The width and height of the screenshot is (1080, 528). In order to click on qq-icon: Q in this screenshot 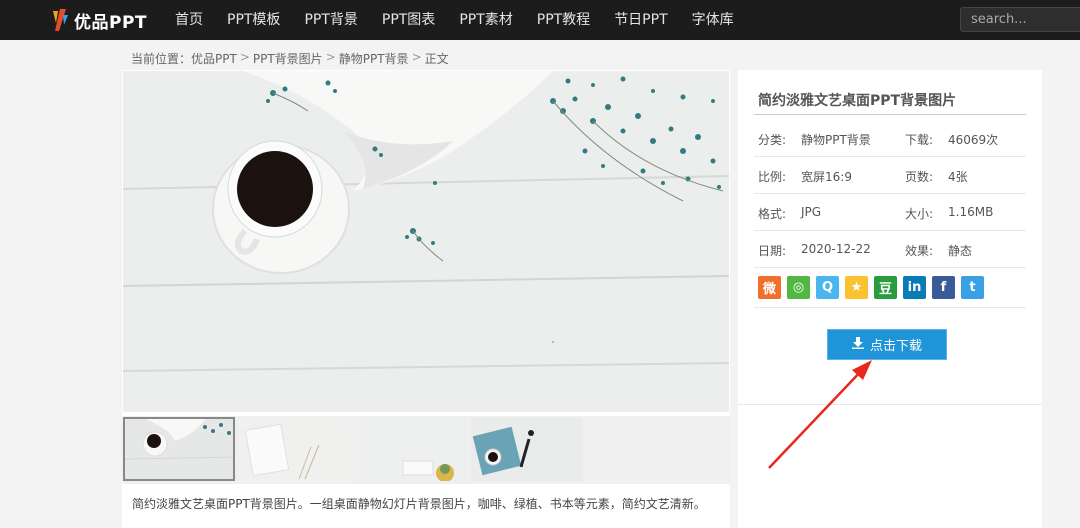, I will do `click(827, 287)`.